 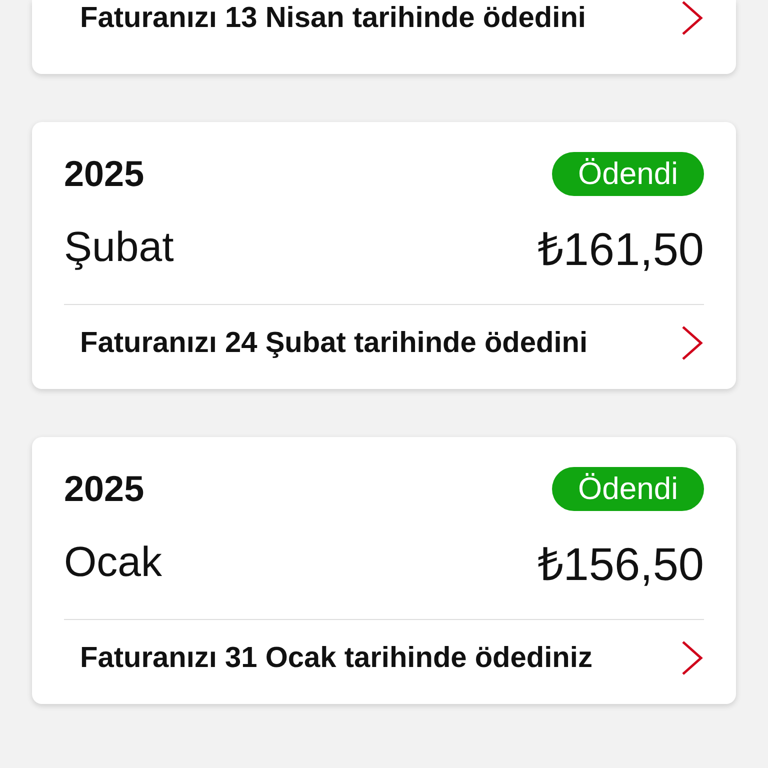 What do you see at coordinates (620, 564) in the screenshot?
I see `bill-amount: ₺156,50` at bounding box center [620, 564].